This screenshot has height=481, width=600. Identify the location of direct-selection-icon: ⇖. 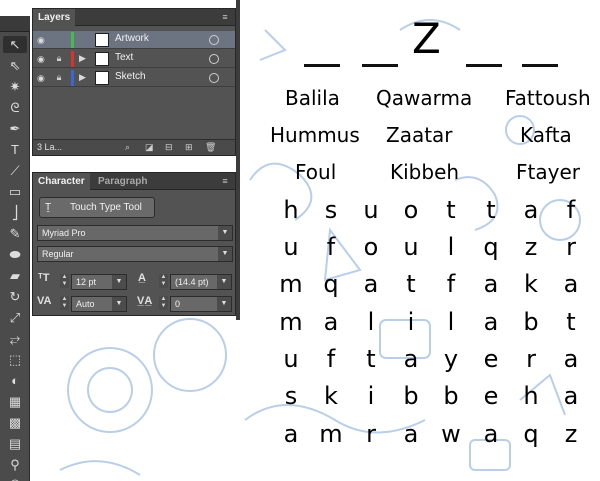
(15, 65).